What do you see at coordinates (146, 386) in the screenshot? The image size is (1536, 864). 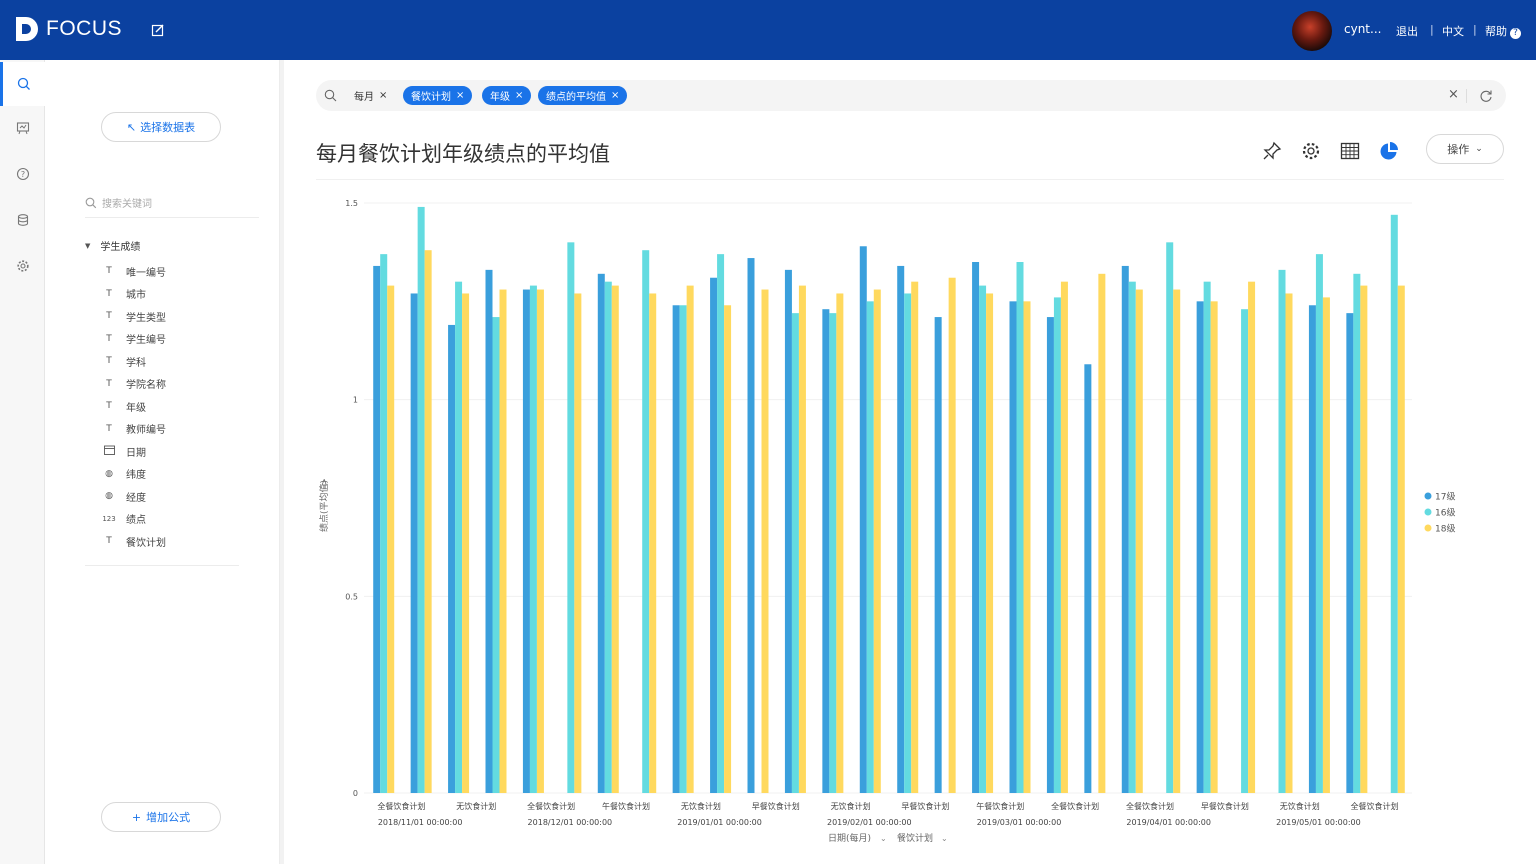 I see `field-label: 学院名称` at bounding box center [146, 386].